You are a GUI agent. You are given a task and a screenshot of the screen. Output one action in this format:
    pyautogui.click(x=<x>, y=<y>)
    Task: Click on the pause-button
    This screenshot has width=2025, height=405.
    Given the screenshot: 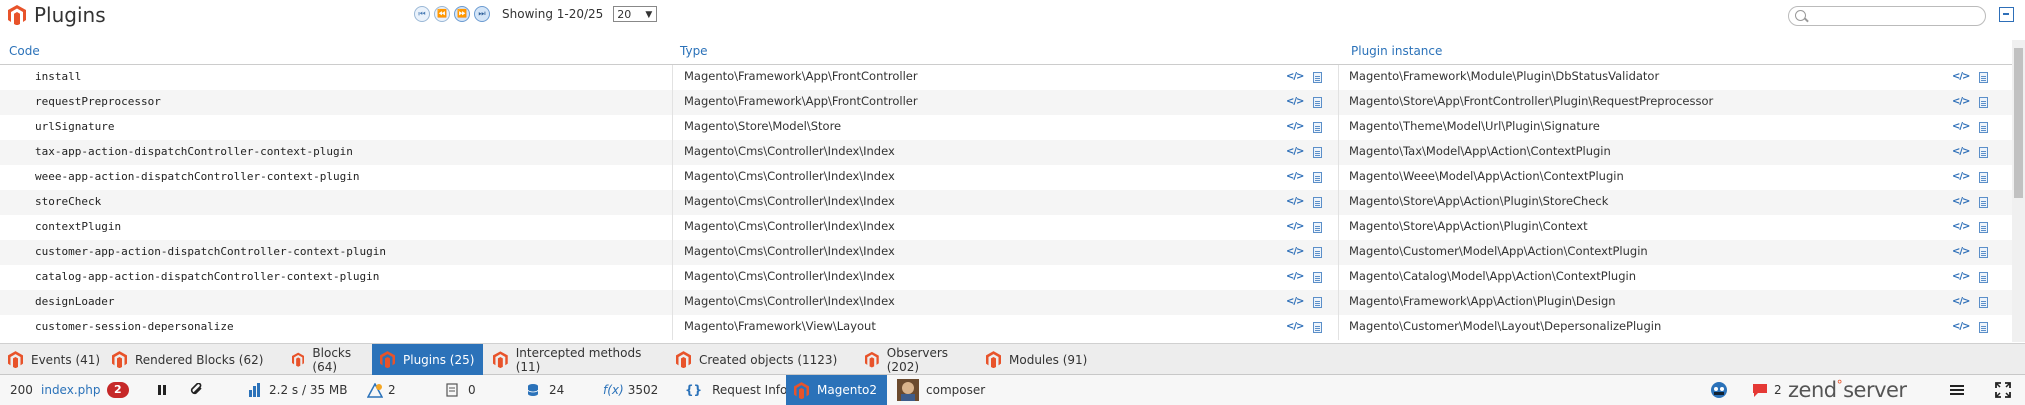 What is the action you would take?
    pyautogui.click(x=162, y=390)
    